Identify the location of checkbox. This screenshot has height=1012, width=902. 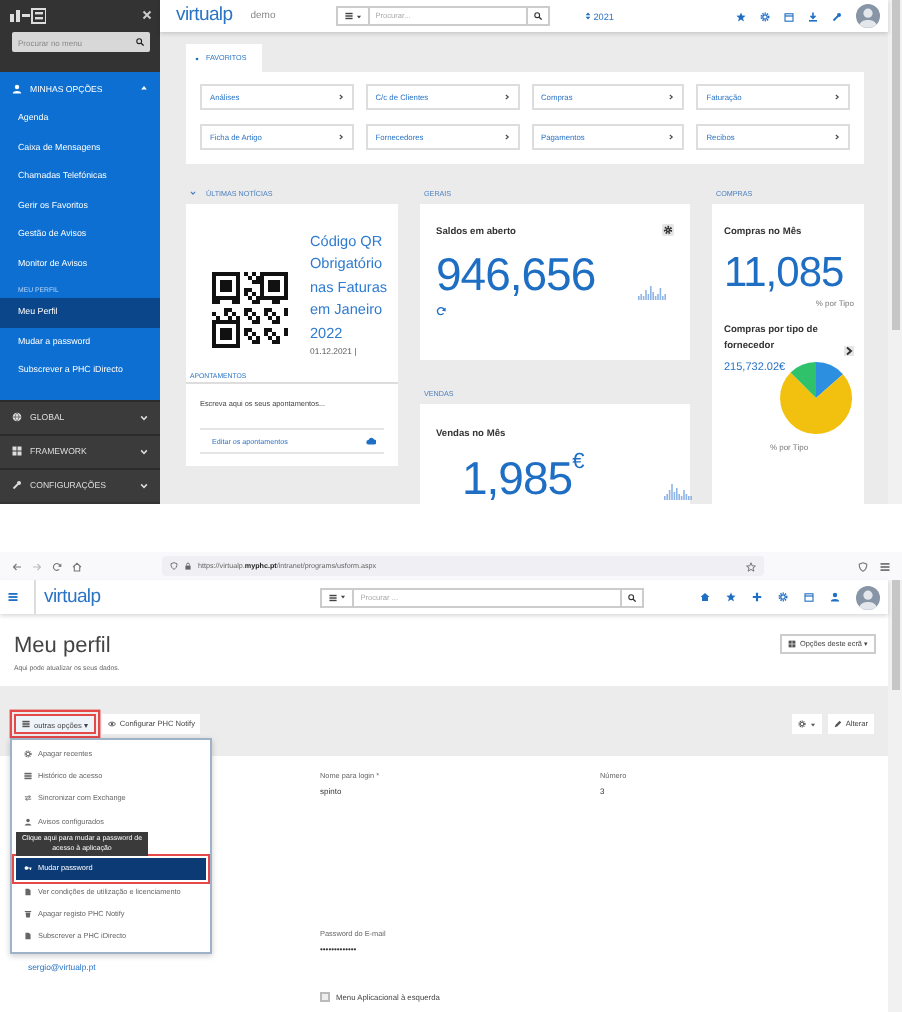
(325, 997).